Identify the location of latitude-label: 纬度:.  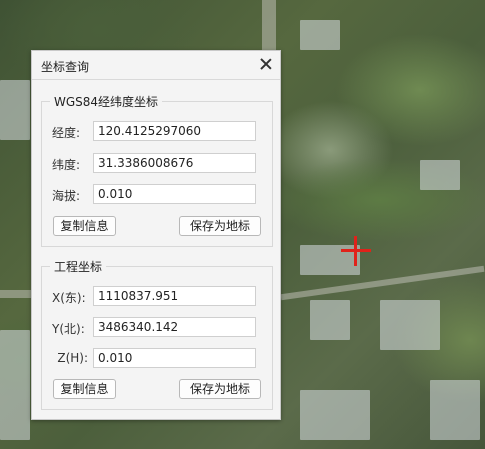
(66, 165).